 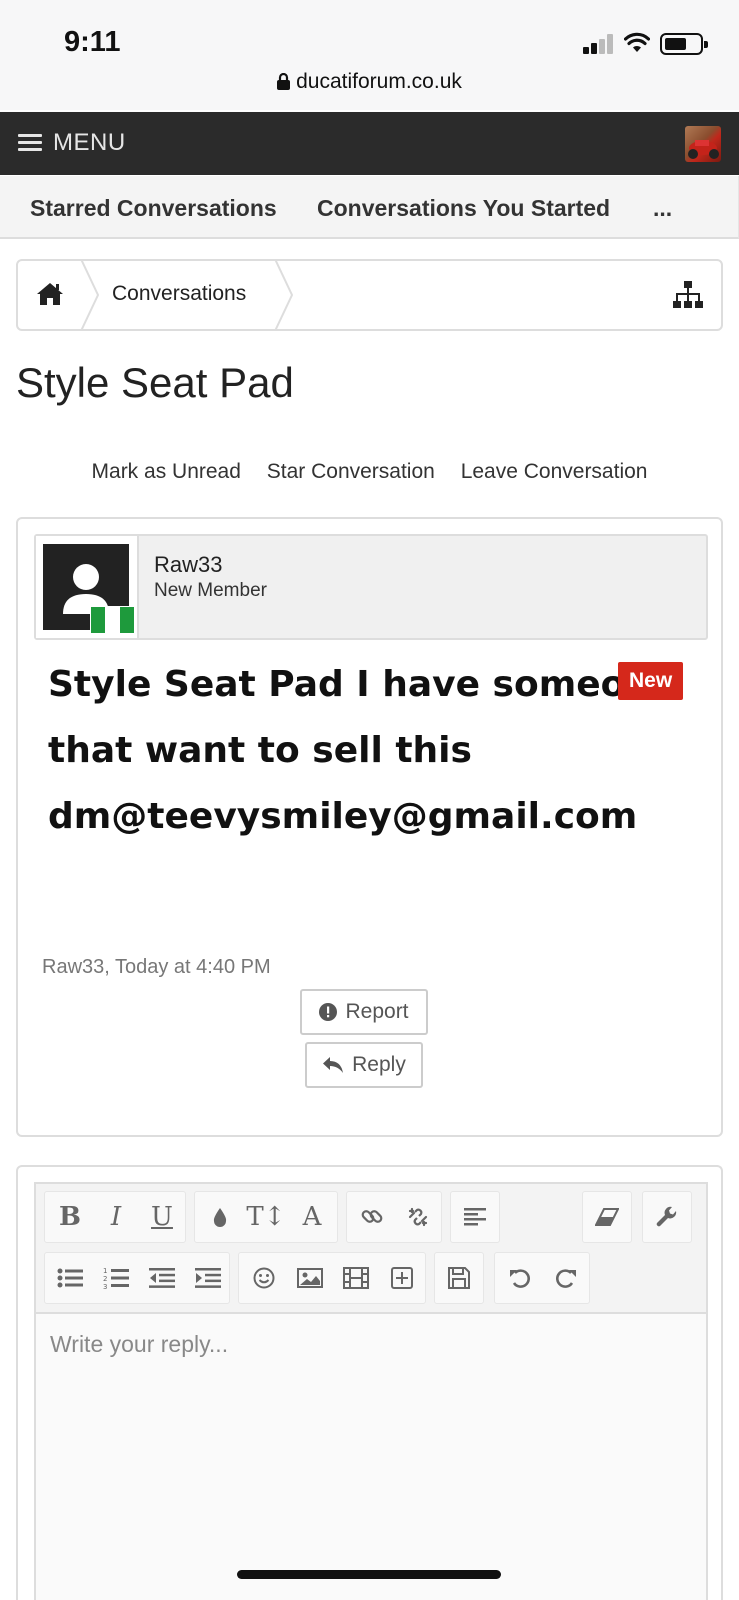 I want to click on history-group, so click(x=542, y=1278).